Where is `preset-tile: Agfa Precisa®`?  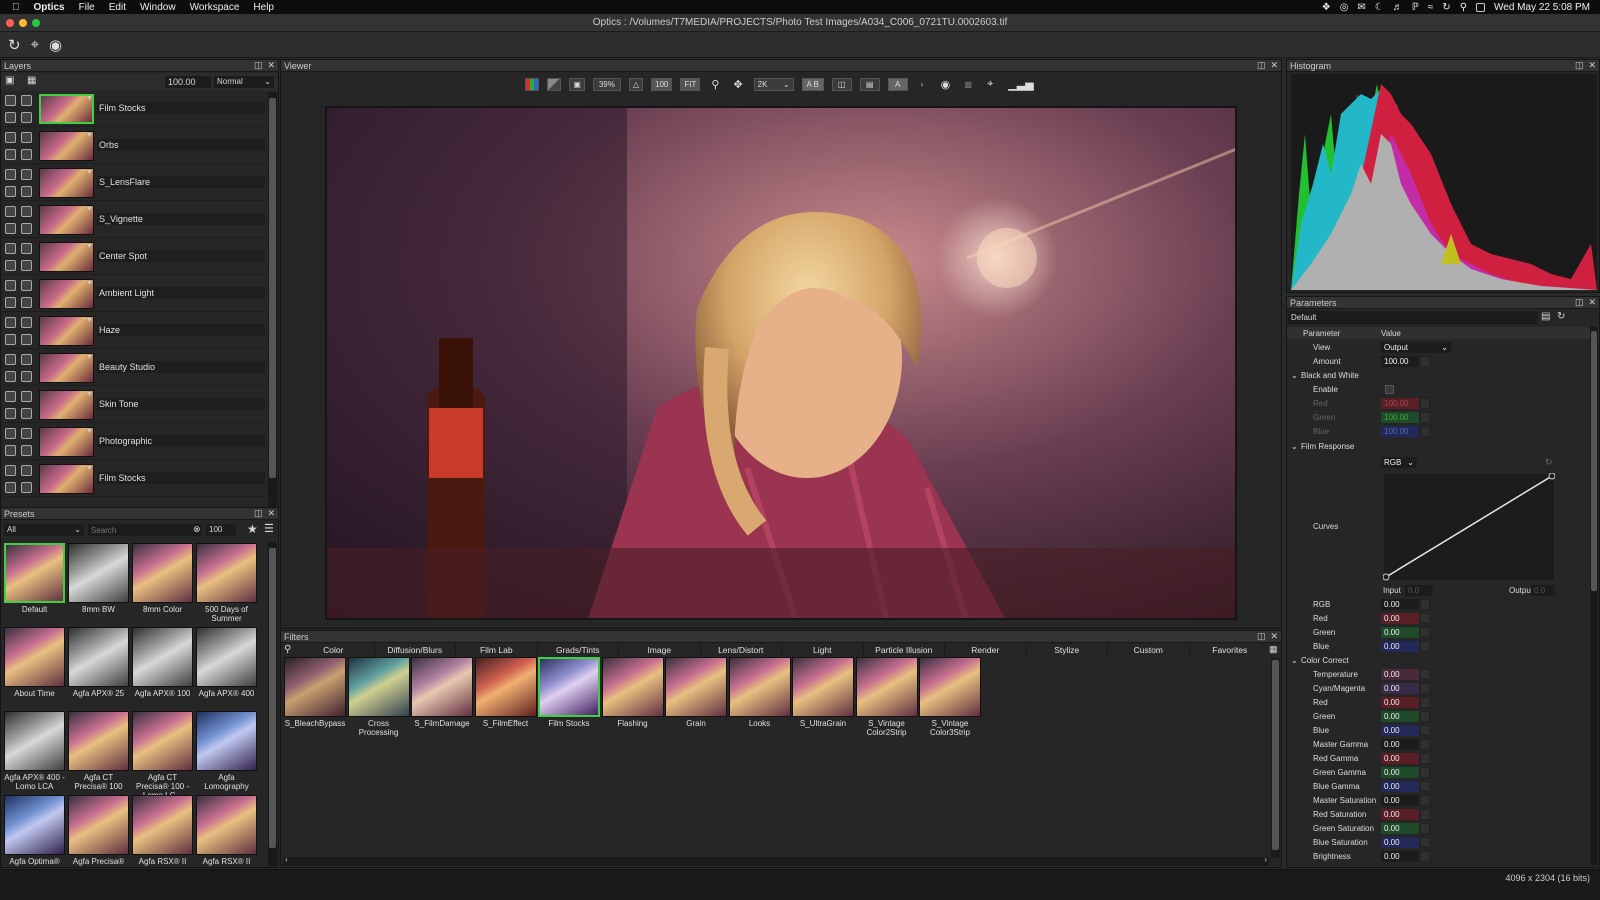 preset-tile: Agfa Precisa® is located at coordinates (98, 830).